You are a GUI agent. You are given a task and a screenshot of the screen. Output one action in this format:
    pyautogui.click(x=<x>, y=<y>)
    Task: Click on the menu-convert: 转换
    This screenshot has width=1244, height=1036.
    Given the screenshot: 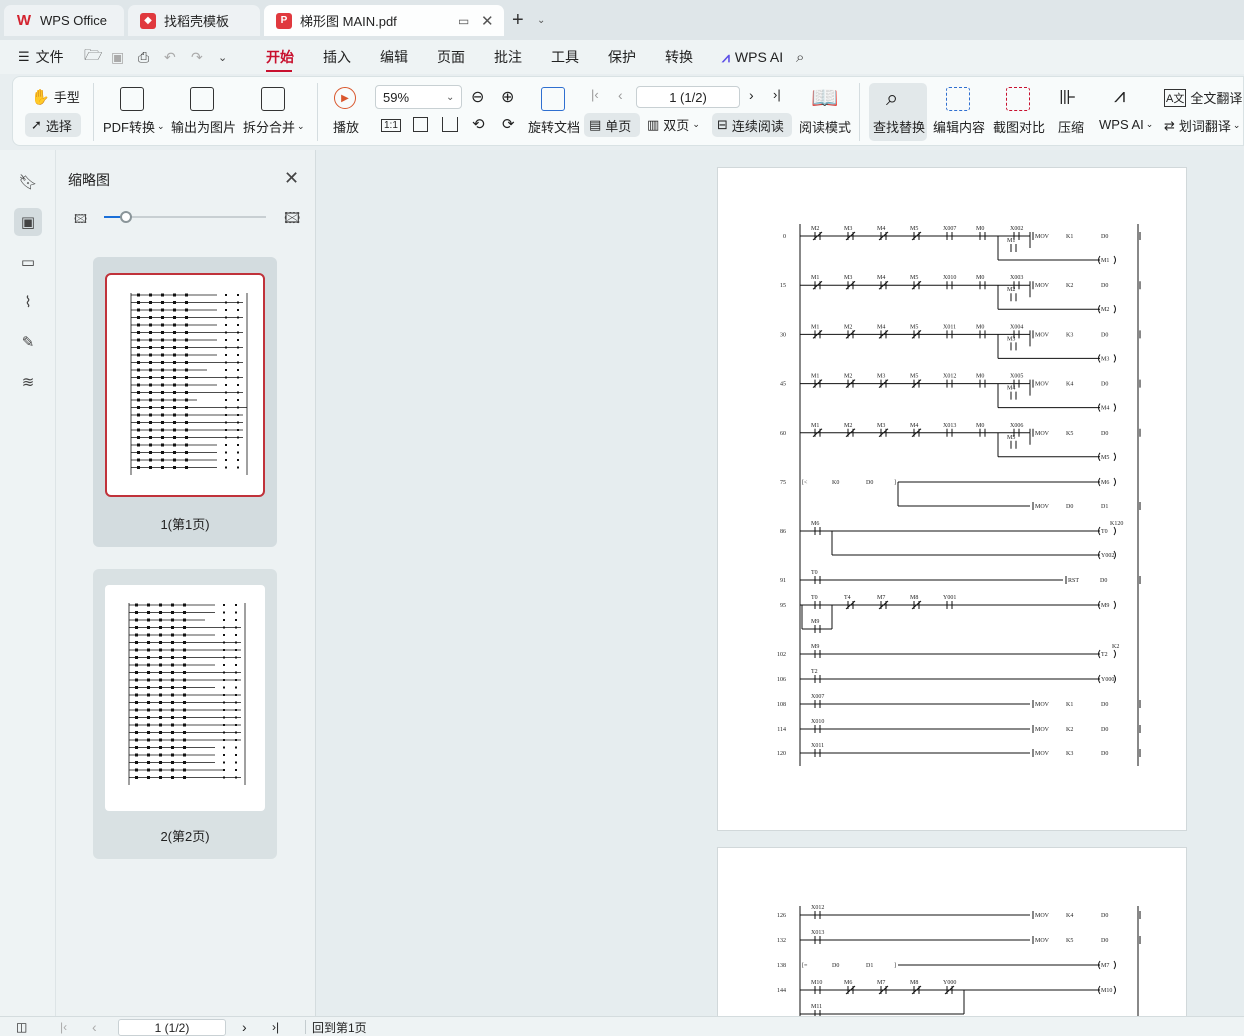 What is the action you would take?
    pyautogui.click(x=679, y=57)
    